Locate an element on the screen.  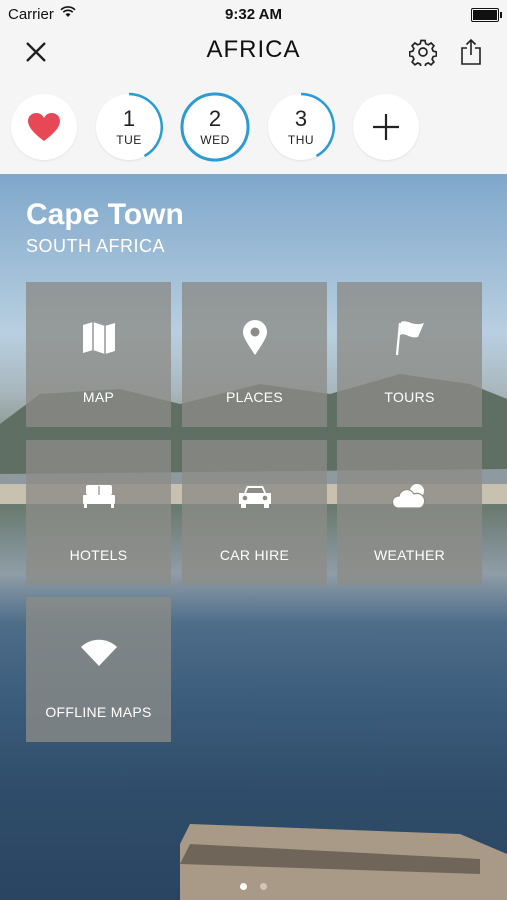
day-2-button: 2 WED is located at coordinates (215, 127).